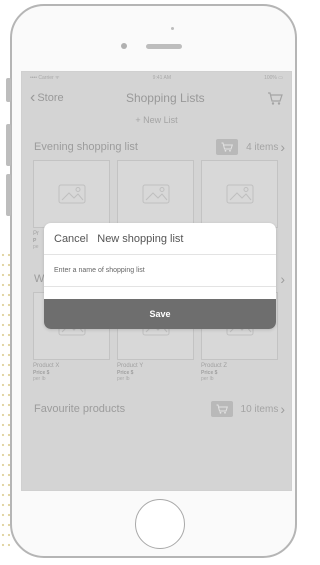  I want to click on dotted-guide, so click(5, 400).